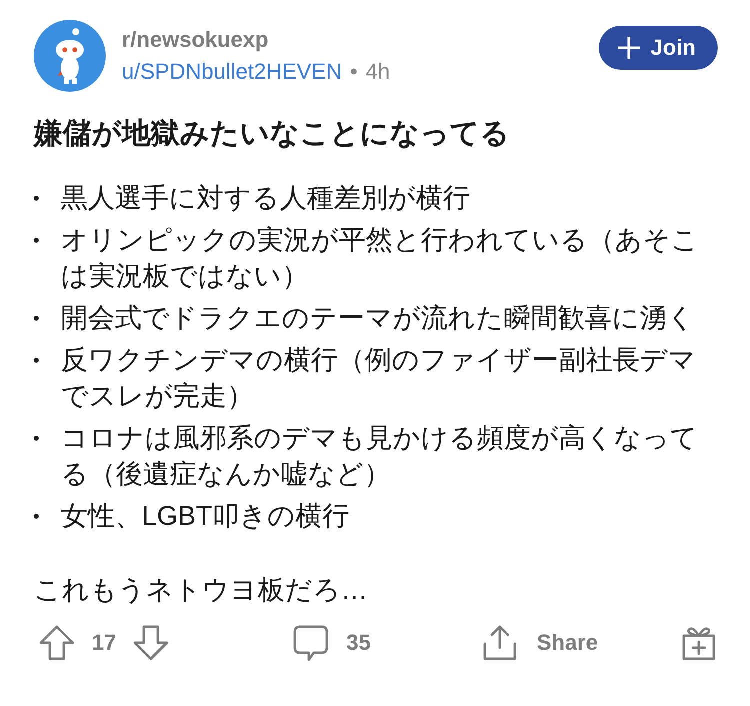  What do you see at coordinates (104, 643) in the screenshot?
I see `vote-count: 17` at bounding box center [104, 643].